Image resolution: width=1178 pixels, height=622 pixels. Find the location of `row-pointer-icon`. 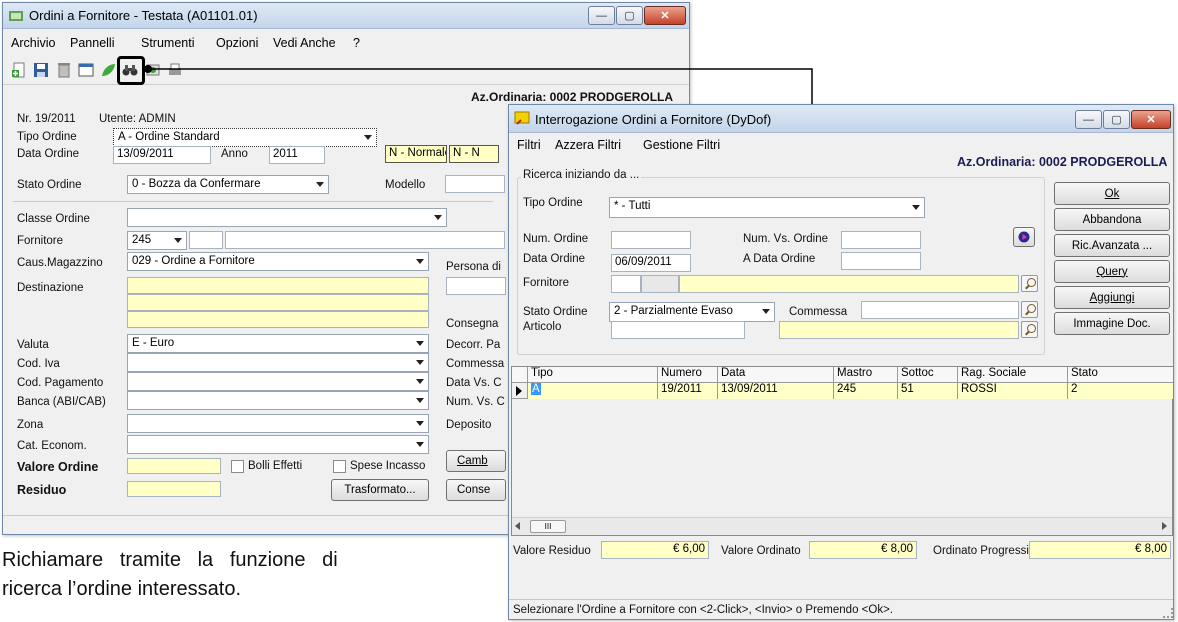

row-pointer-icon is located at coordinates (519, 391).